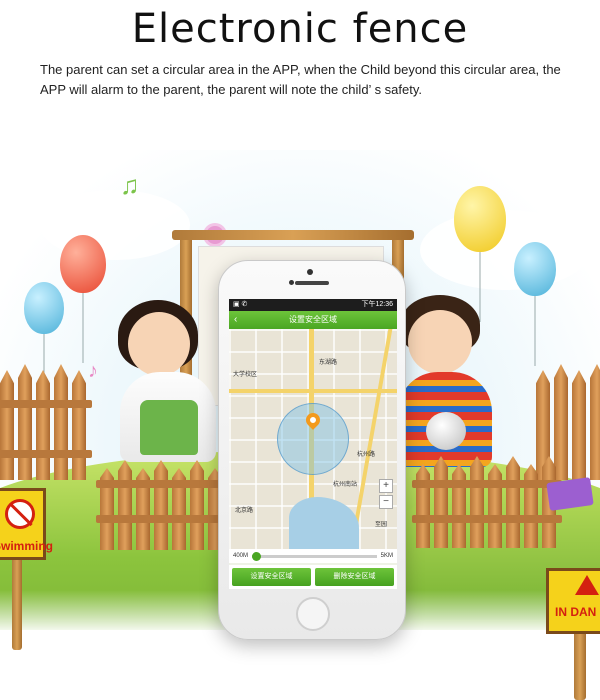  I want to click on zoom-controls: + −, so click(386, 494).